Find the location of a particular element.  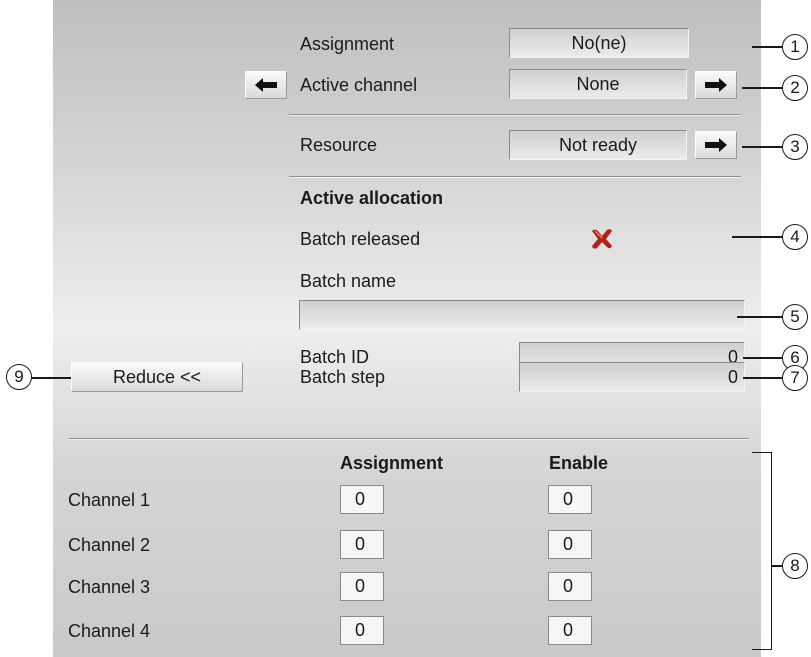

reduce-button: Reduce << is located at coordinates (157, 377).